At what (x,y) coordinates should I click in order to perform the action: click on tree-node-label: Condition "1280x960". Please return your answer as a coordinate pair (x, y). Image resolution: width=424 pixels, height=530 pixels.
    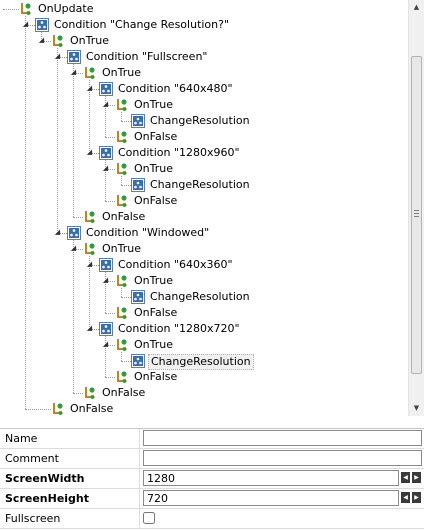
    Looking at the image, I should click on (179, 153).